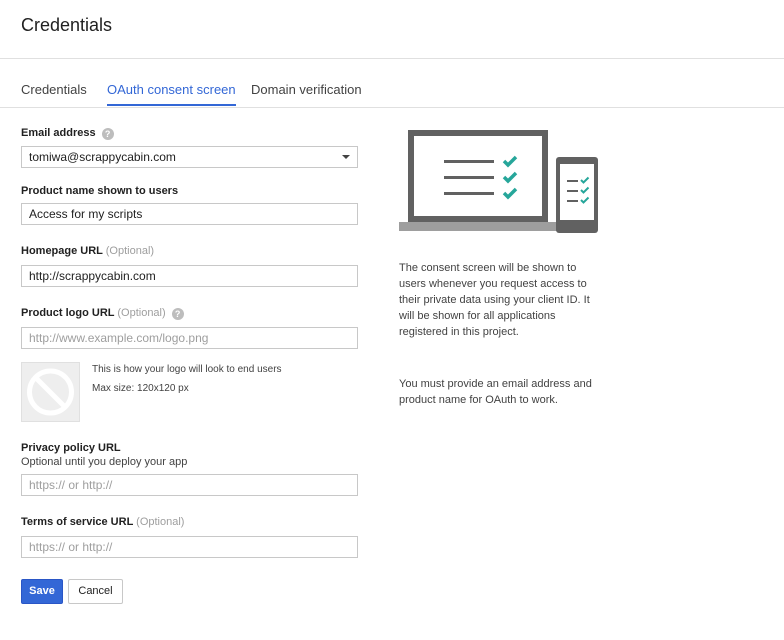  I want to click on product-name-label: Product name shown to users, so click(100, 191).